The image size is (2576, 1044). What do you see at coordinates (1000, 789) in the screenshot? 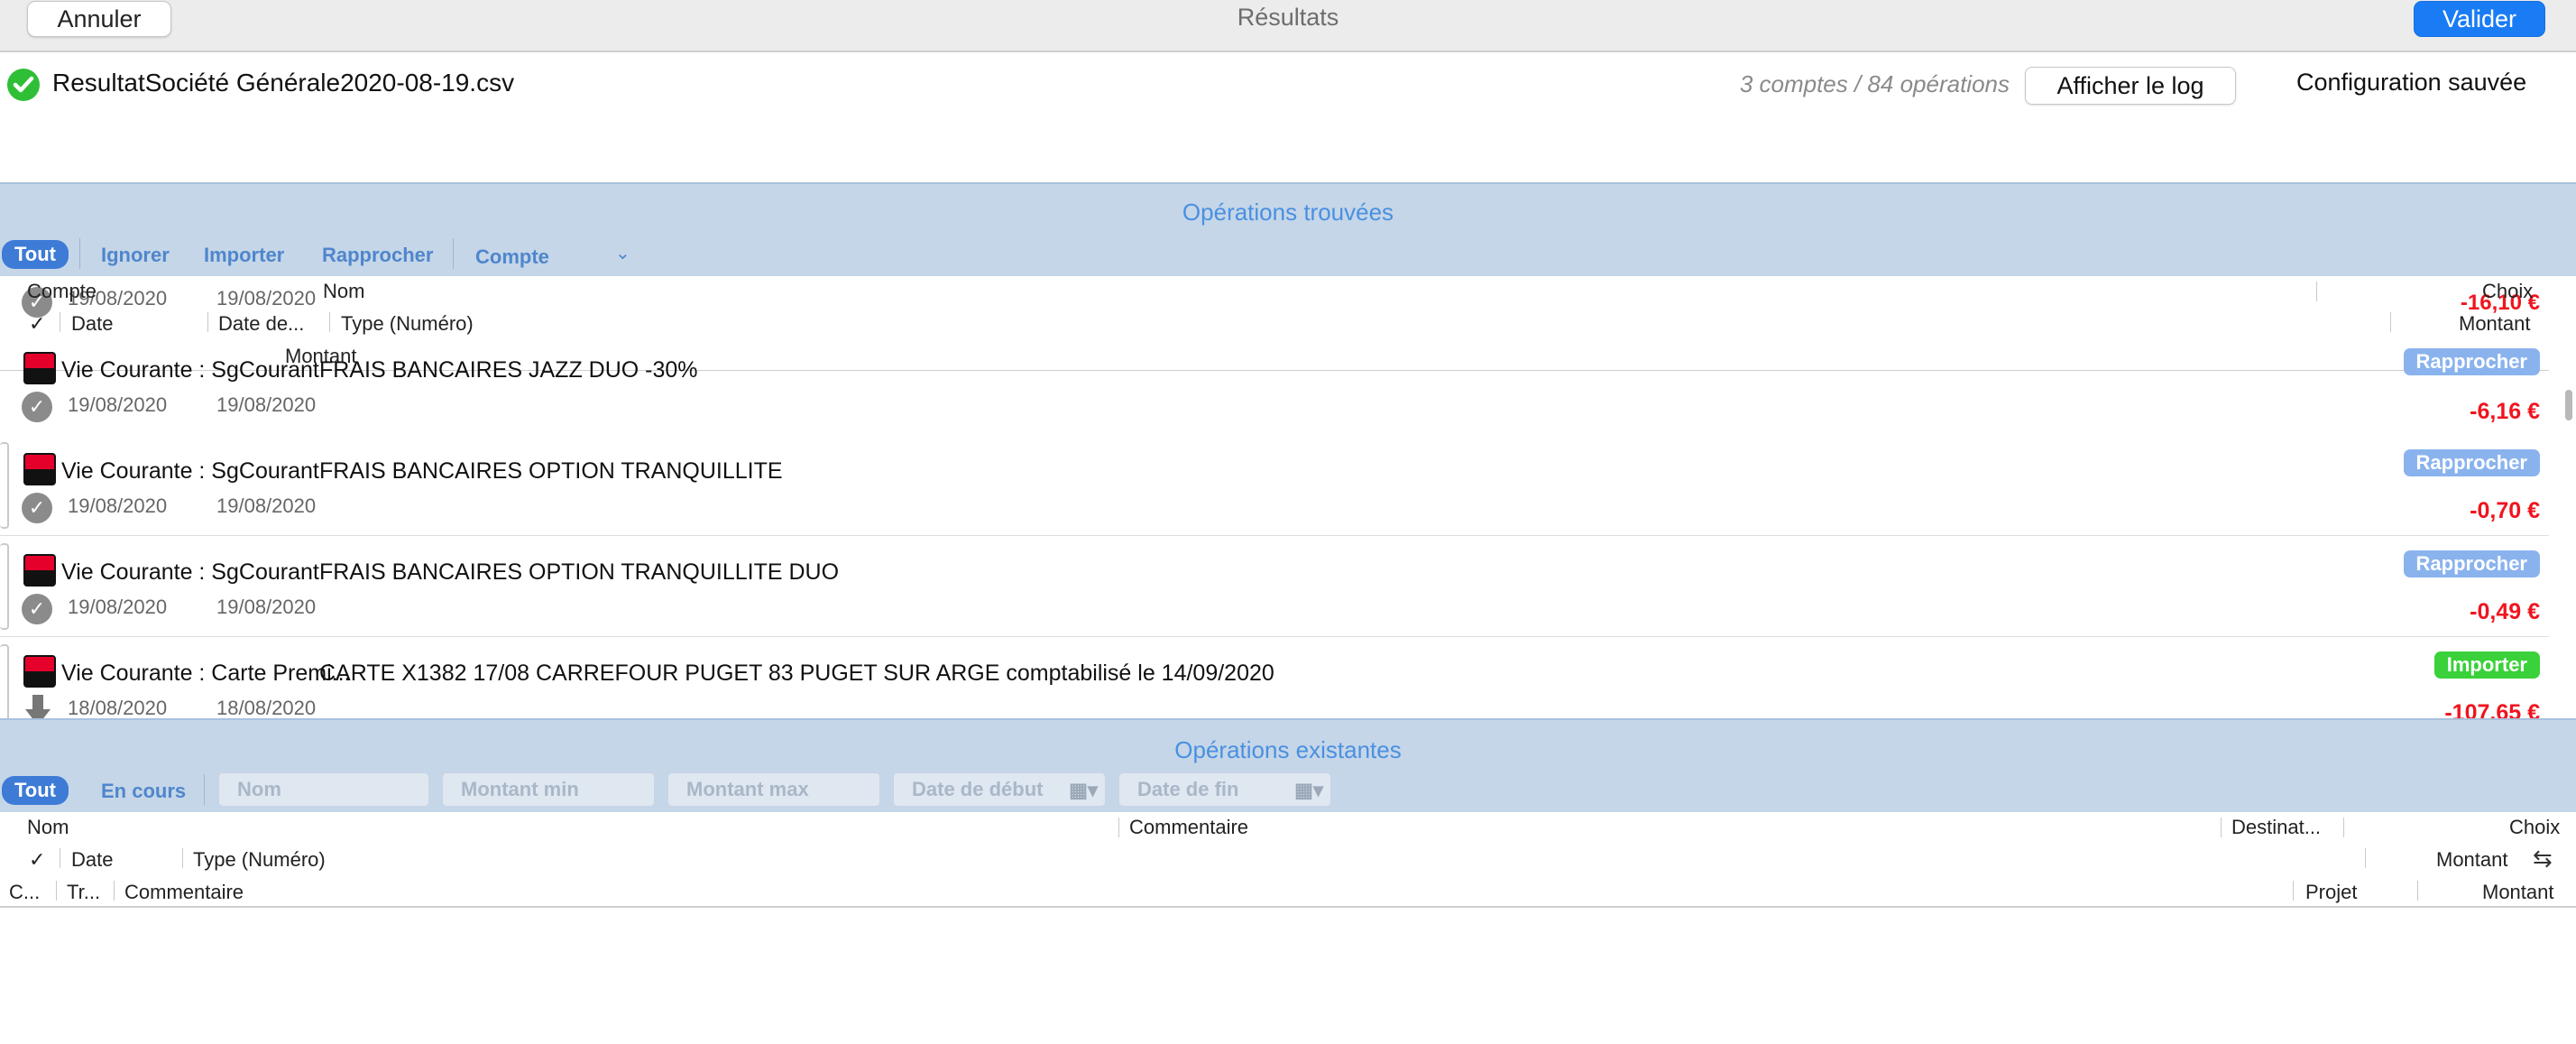
I see `start-date-input: Date de début ▦▾` at bounding box center [1000, 789].